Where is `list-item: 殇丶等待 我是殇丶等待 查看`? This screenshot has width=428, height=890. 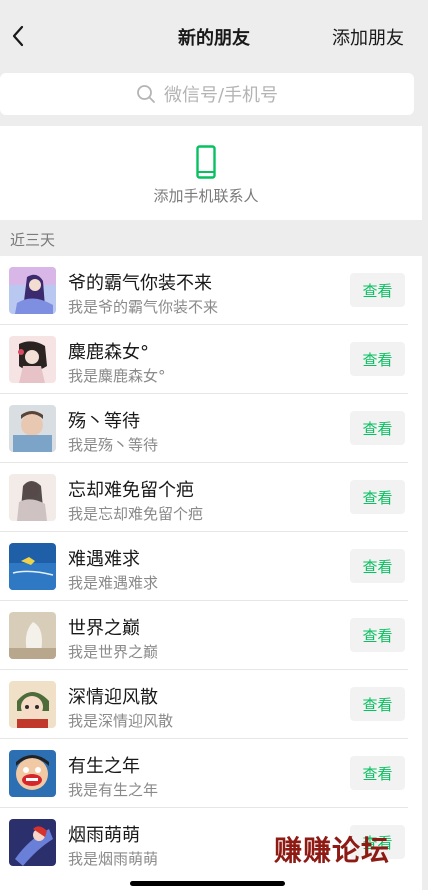
list-item: 殇丶等待 我是殇丶等待 查看 is located at coordinates (211, 428).